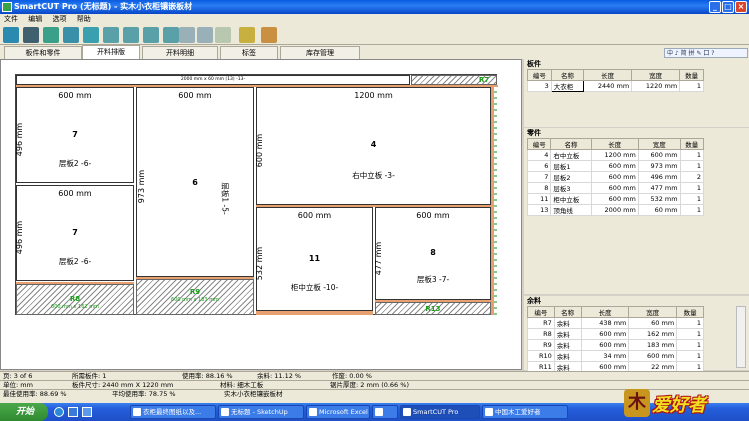 This screenshot has width=749, height=421. What do you see at coordinates (11, 35) in the screenshot?
I see `refresh-icon` at bounding box center [11, 35].